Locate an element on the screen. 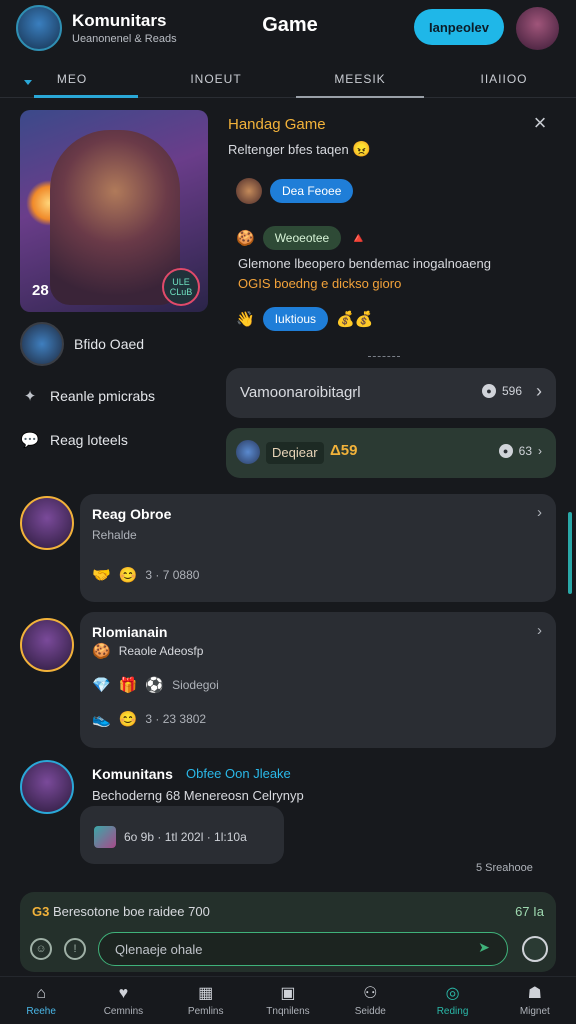 The height and width of the screenshot is (1024, 576). nav-item-5: ⚇ Seidde is located at coordinates (370, 1000).